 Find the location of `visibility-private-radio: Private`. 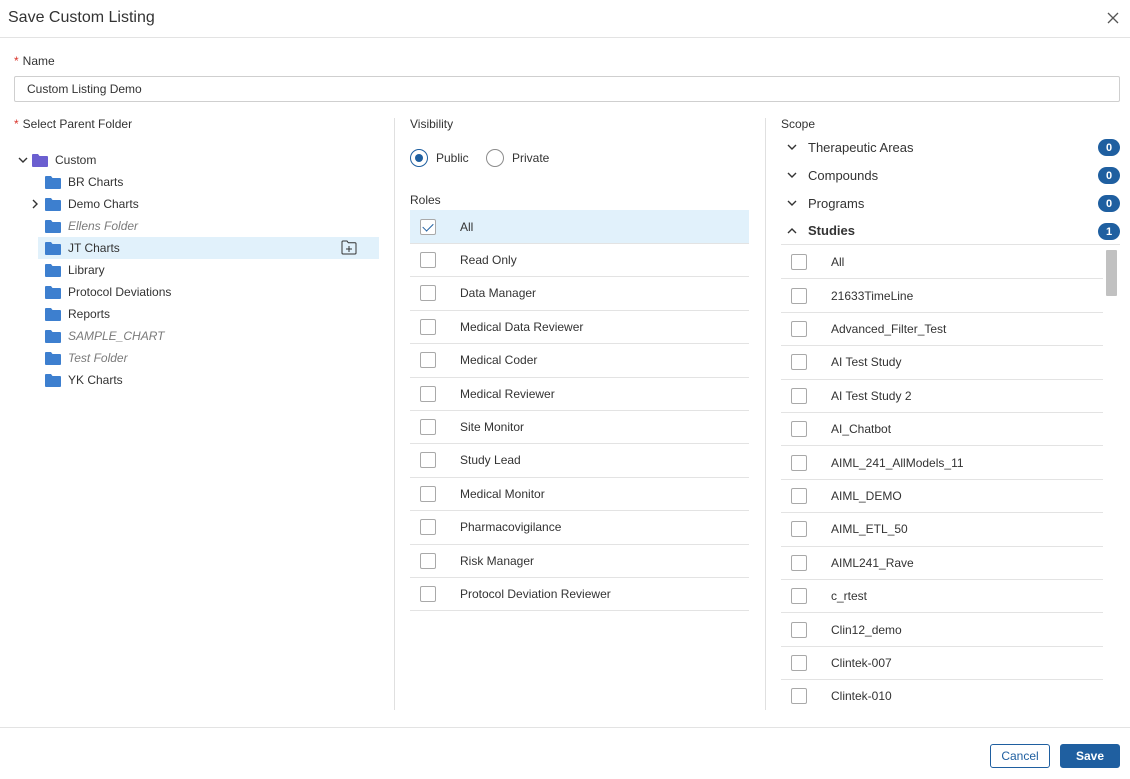

visibility-private-radio: Private is located at coordinates (517, 158).